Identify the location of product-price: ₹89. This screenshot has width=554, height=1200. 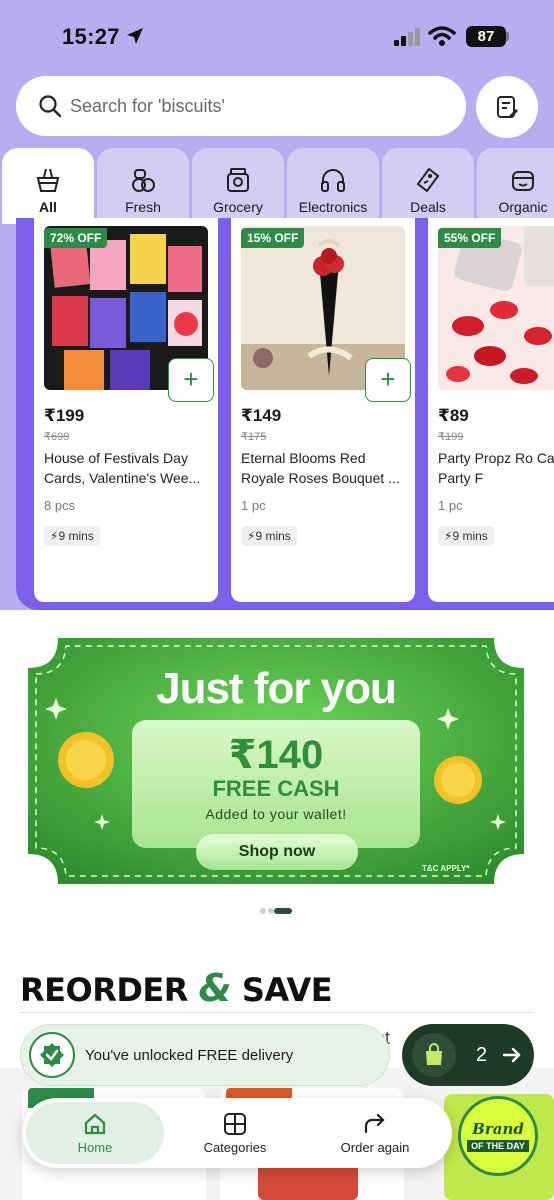
(453, 415).